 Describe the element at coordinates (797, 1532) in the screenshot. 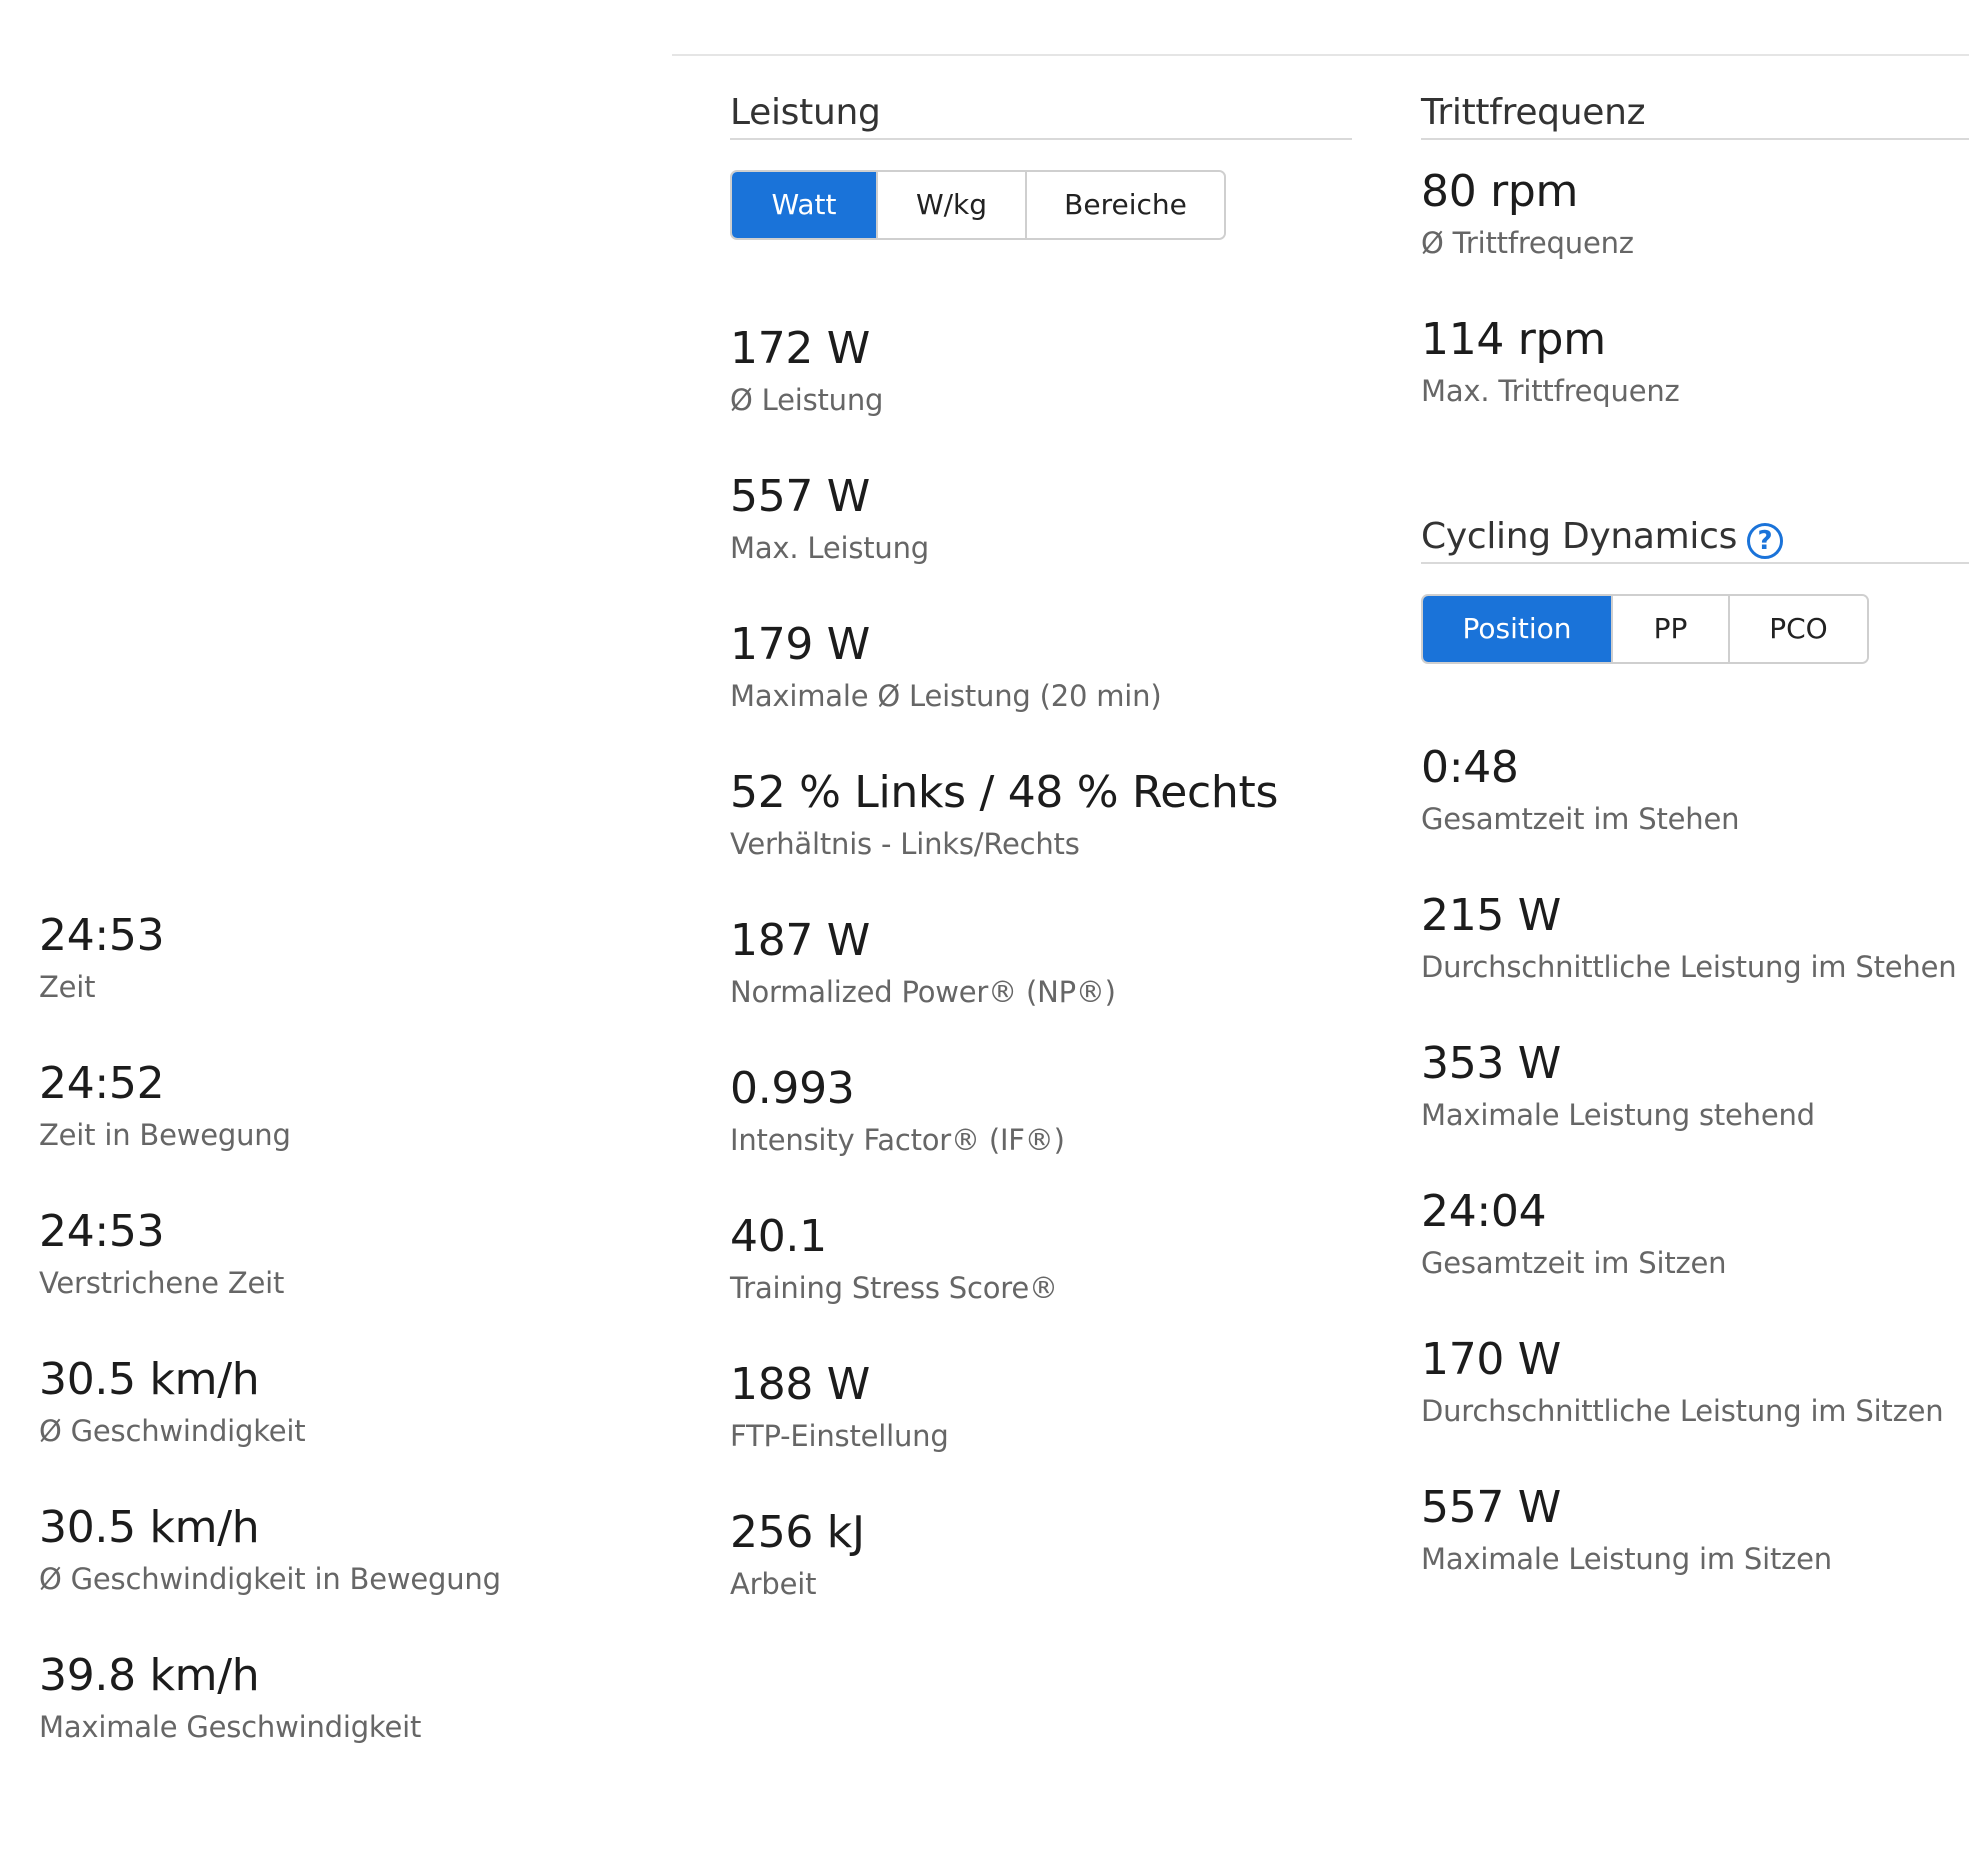

I see `stat-value: 256 kJ` at that location.